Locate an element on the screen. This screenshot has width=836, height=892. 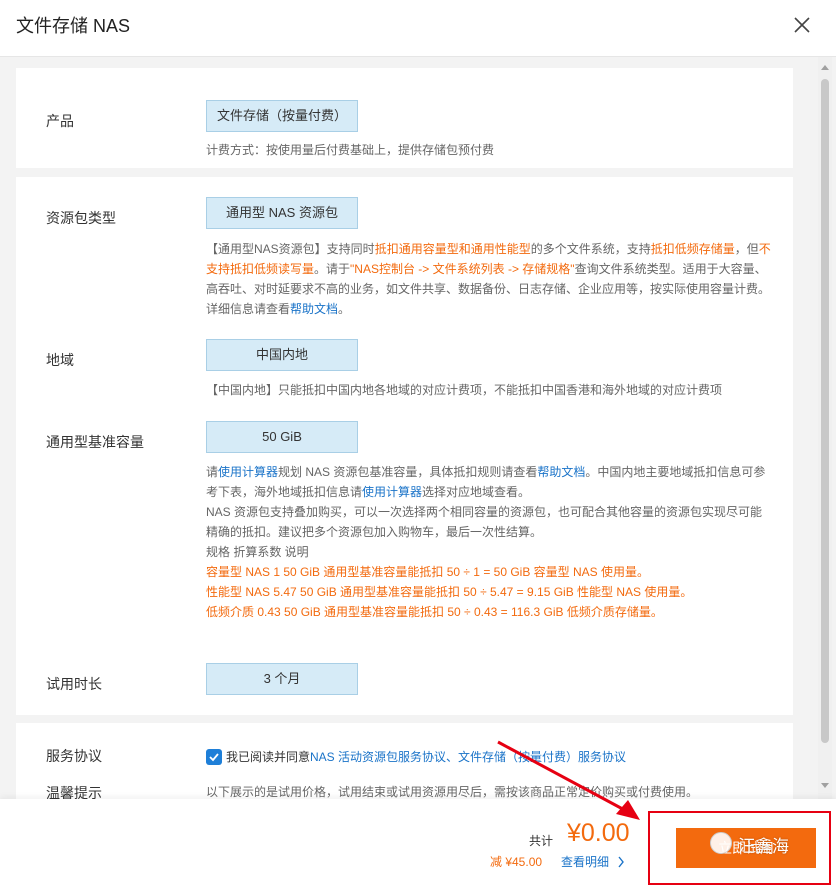
scroll-up-icon is located at coordinates (825, 67).